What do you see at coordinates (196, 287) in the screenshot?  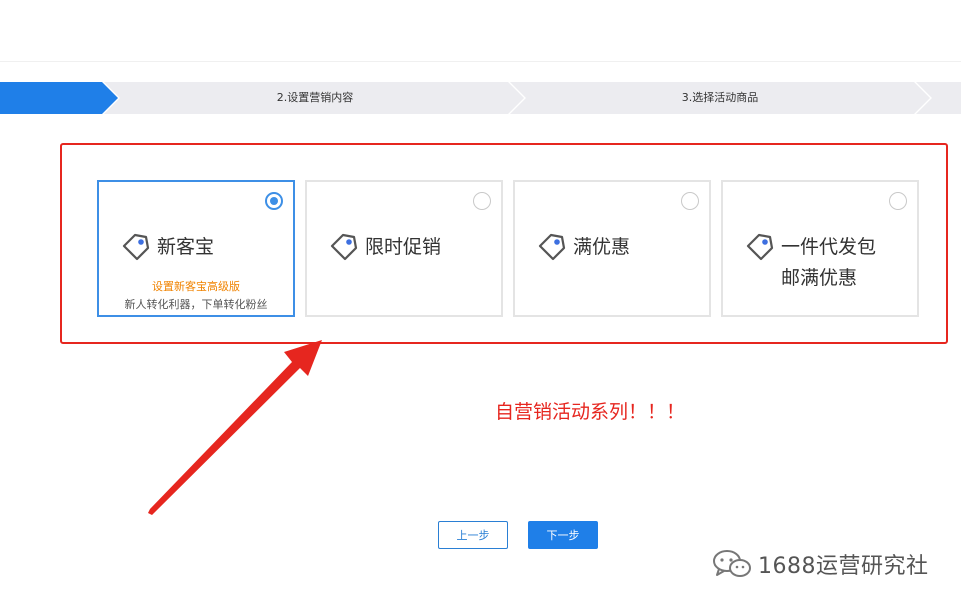 I see `card-link-advanced: 设置新客宝高级版` at bounding box center [196, 287].